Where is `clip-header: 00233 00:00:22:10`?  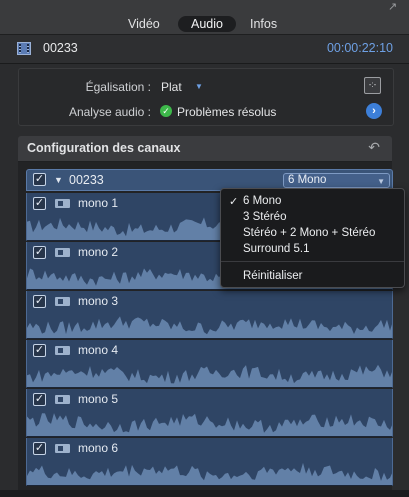 clip-header: 00233 00:00:22:10 is located at coordinates (204, 49).